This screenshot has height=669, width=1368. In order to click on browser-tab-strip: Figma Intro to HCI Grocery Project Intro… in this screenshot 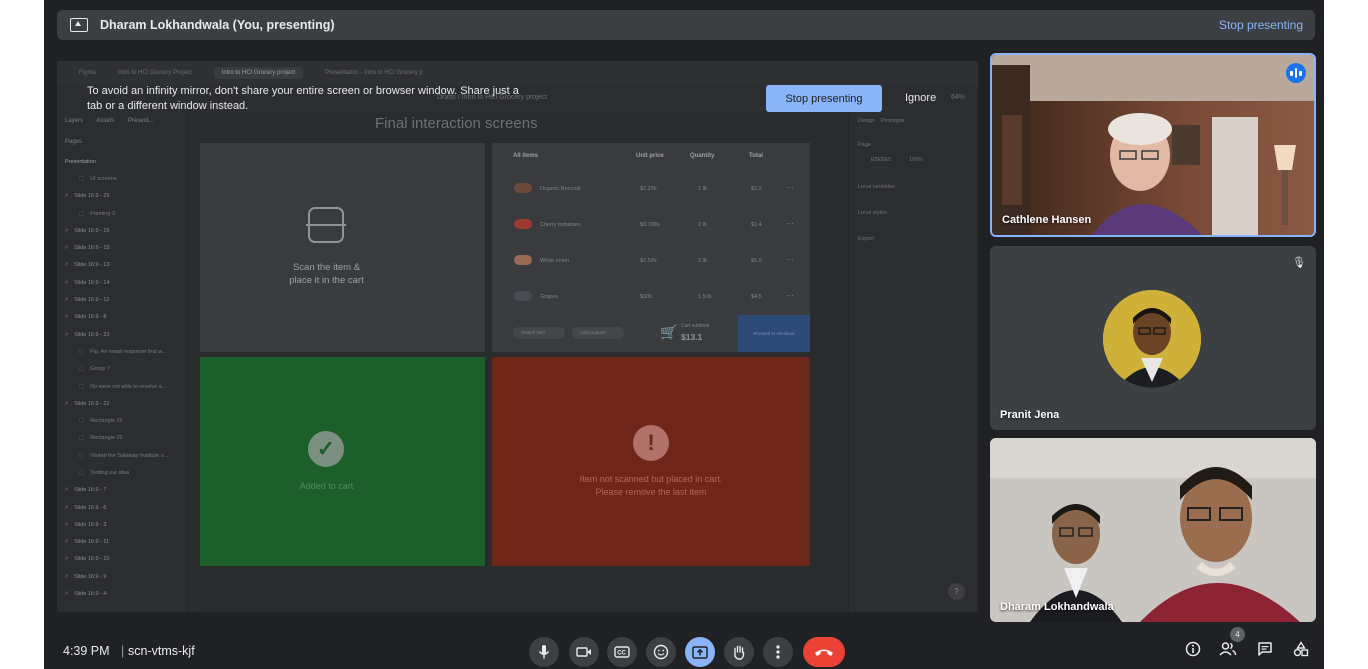, I will do `click(517, 73)`.